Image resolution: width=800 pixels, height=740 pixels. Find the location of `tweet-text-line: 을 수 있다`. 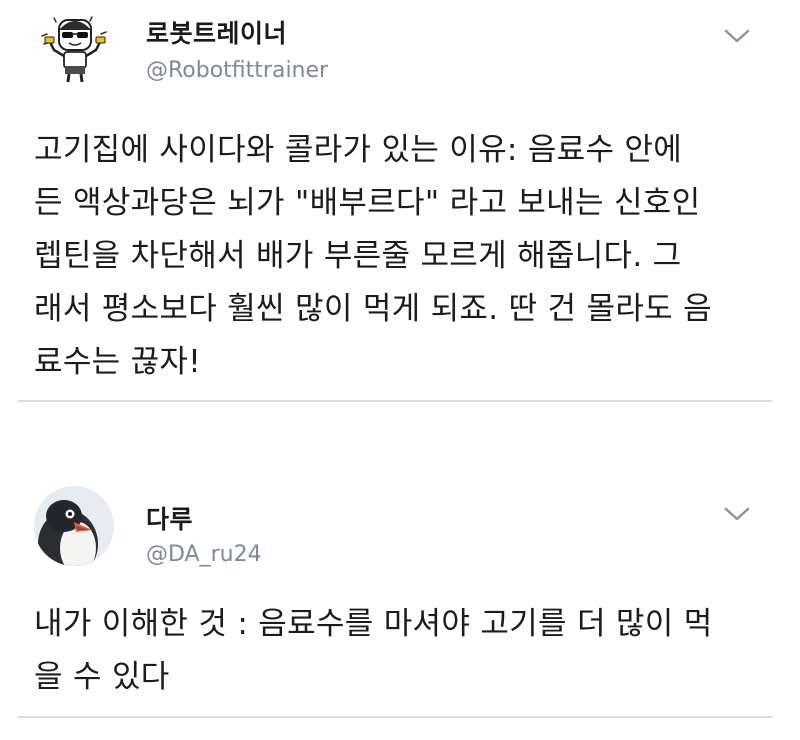

tweet-text-line: 을 수 있다 is located at coordinates (102, 677).